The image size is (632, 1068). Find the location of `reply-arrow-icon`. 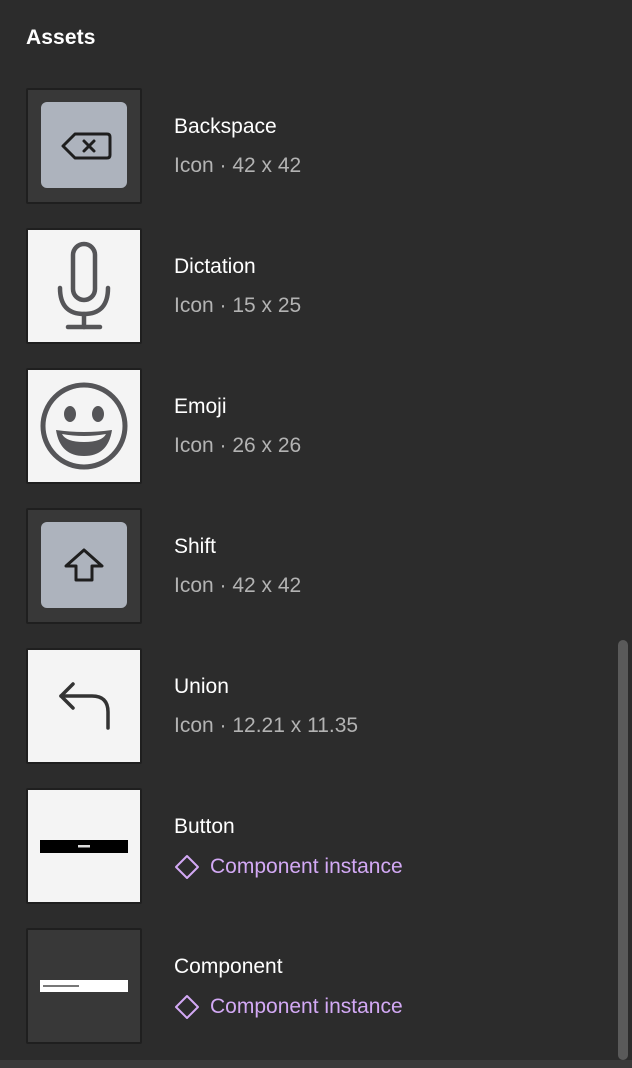

reply-arrow-icon is located at coordinates (84, 706).